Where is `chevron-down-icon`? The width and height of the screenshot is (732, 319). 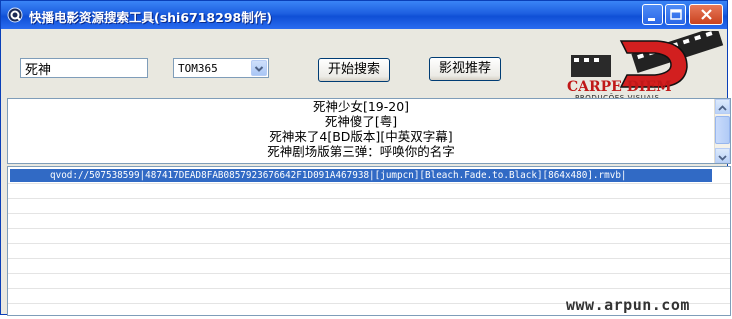 chevron-down-icon is located at coordinates (259, 69).